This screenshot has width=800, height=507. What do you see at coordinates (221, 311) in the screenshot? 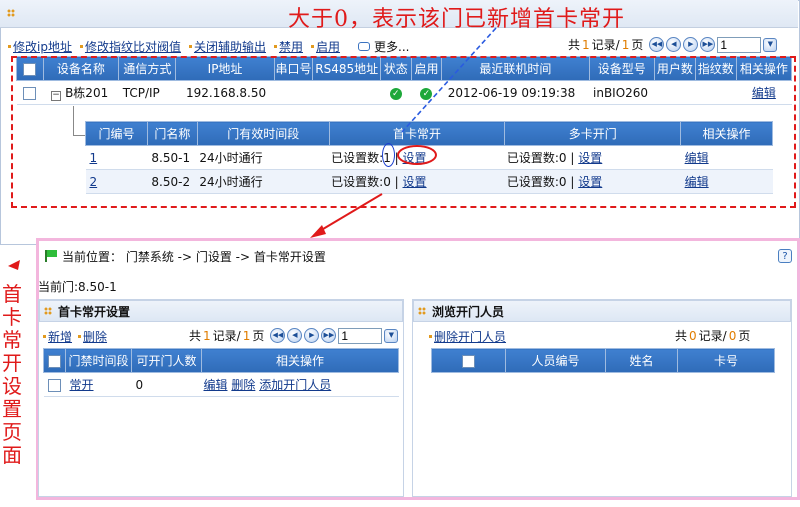
I see `first-card-panel-header: 首卡常开设置` at bounding box center [221, 311].